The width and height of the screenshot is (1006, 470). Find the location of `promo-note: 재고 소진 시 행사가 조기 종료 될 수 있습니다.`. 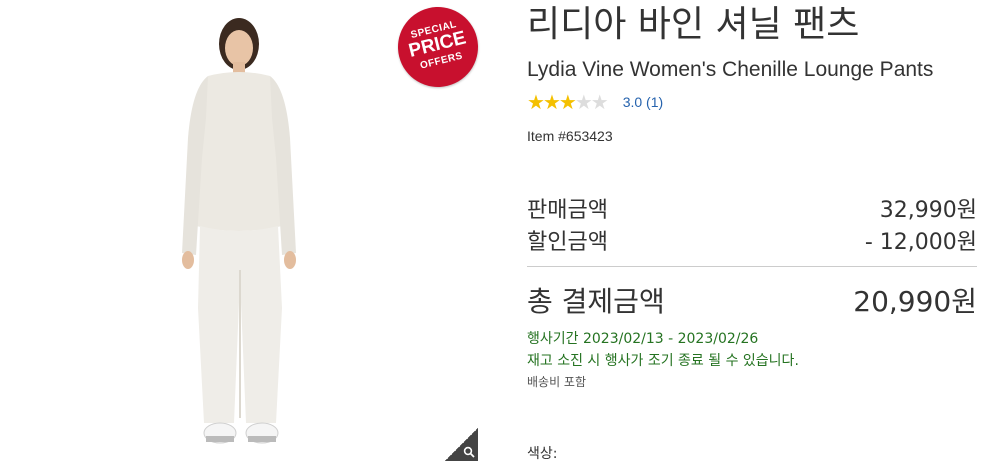

promo-note: 재고 소진 시 행사가 조기 종료 될 수 있습니다. is located at coordinates (663, 361).